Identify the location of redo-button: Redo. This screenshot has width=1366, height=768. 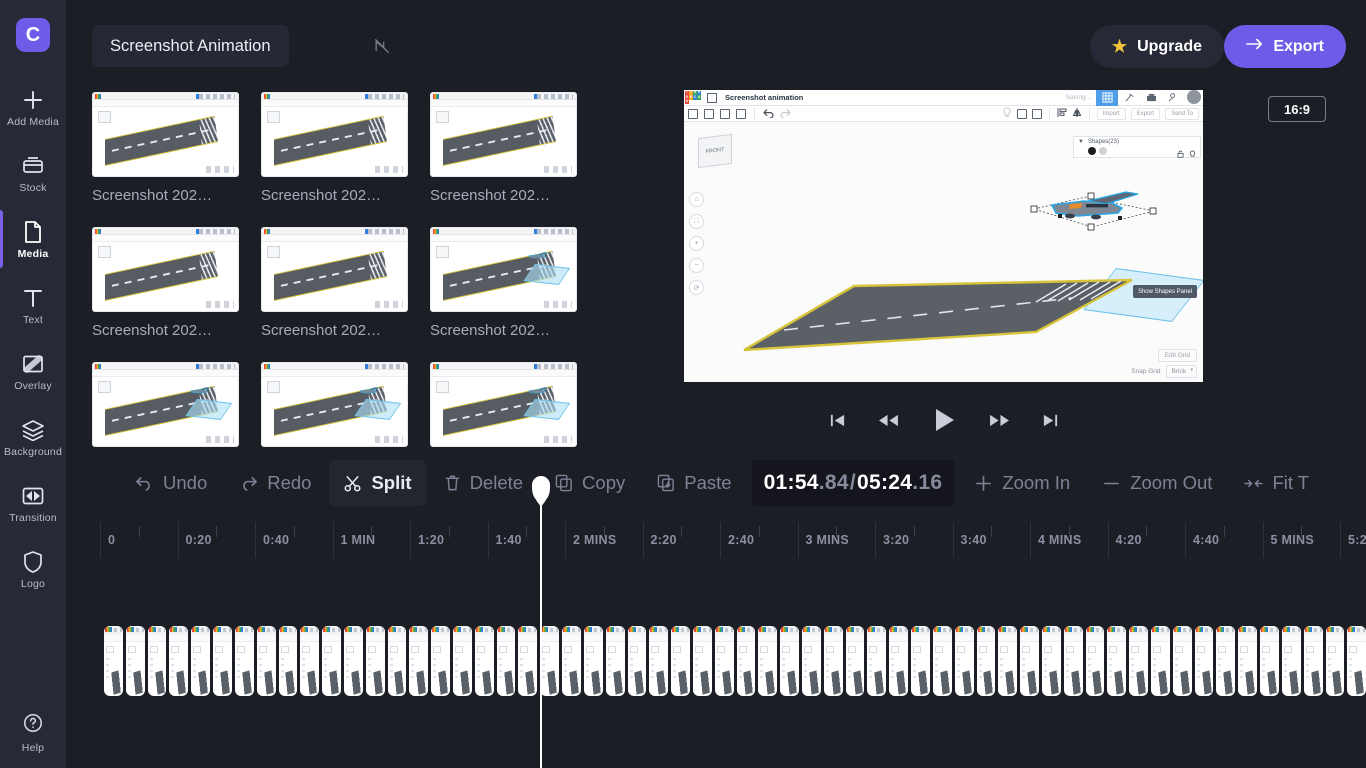
(275, 483).